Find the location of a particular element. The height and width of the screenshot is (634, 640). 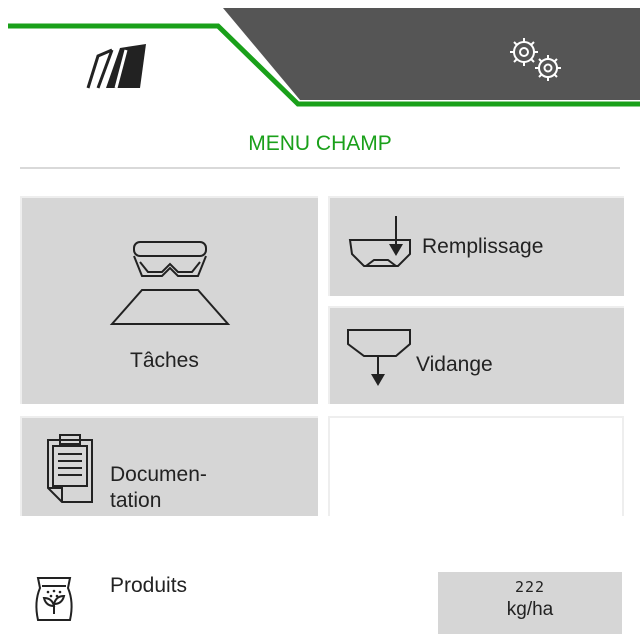

tab-field is located at coordinates (133, 63).